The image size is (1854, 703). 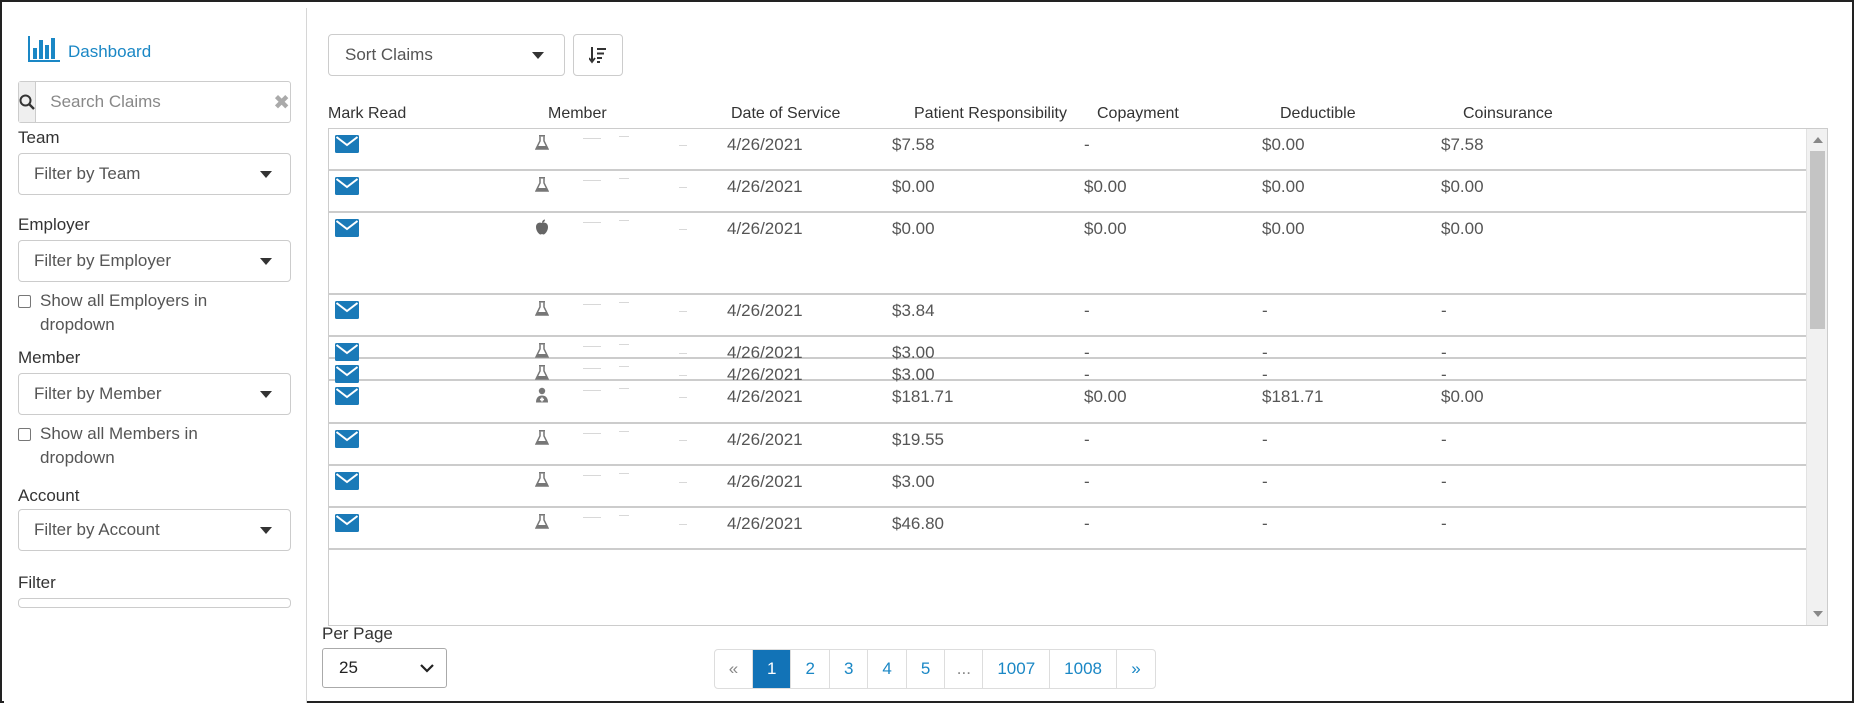 I want to click on column-header-deductible: Deductible, so click(x=1318, y=114).